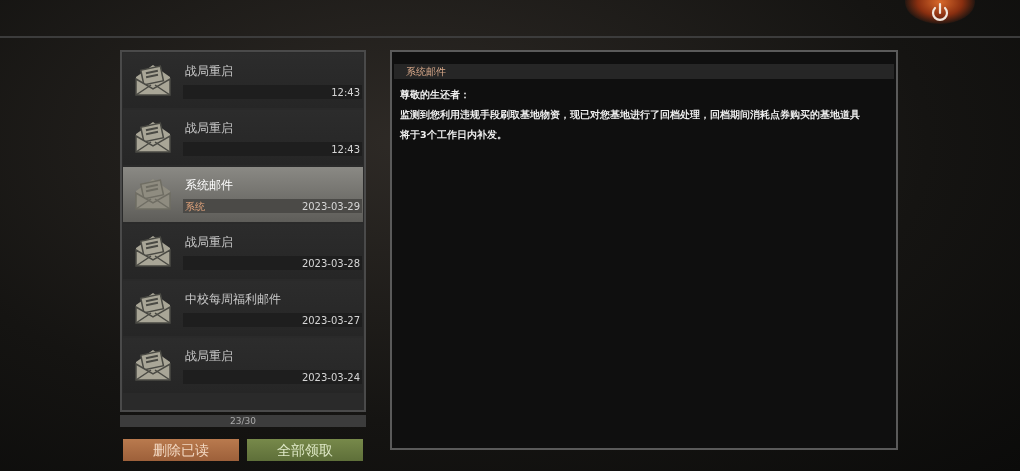  What do you see at coordinates (435, 95) in the screenshot?
I see `mail-greeting: 尊敬的生还者：` at bounding box center [435, 95].